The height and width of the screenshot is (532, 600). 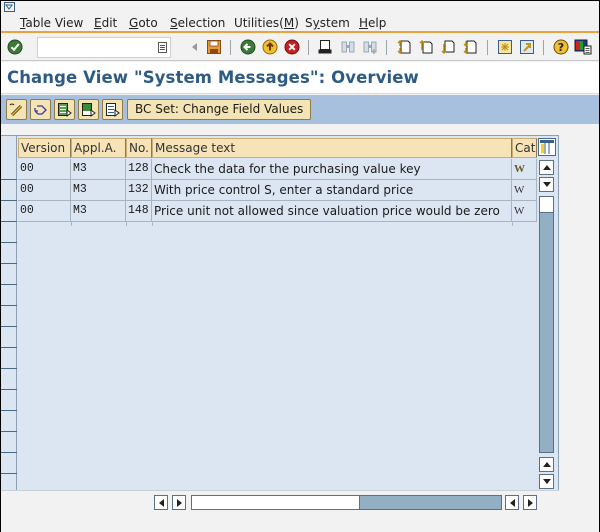 I want to click on scroll-down-button, so click(x=546, y=184).